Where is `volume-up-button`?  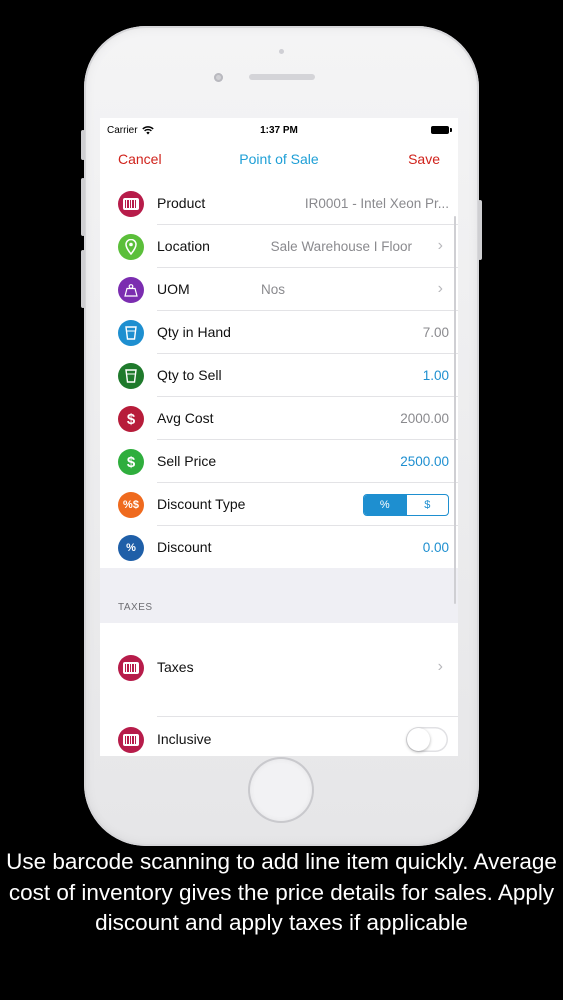
volume-up-button is located at coordinates (83, 207).